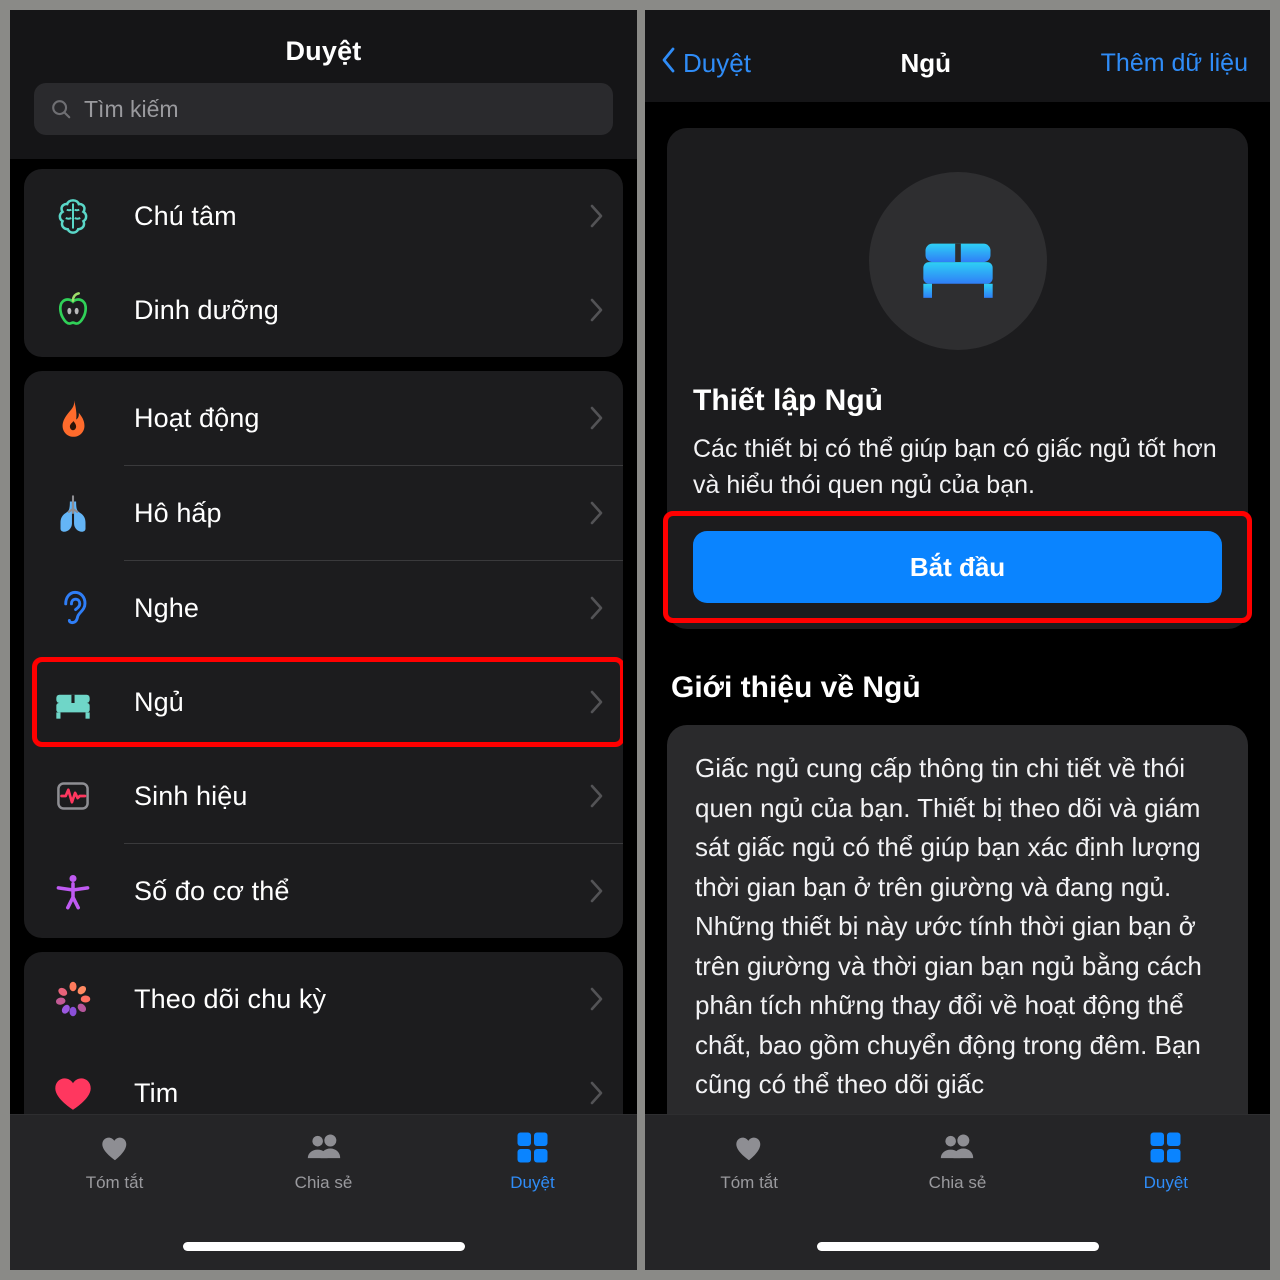 The width and height of the screenshot is (1280, 1280). I want to click on chevron-left-icon, so click(669, 63).